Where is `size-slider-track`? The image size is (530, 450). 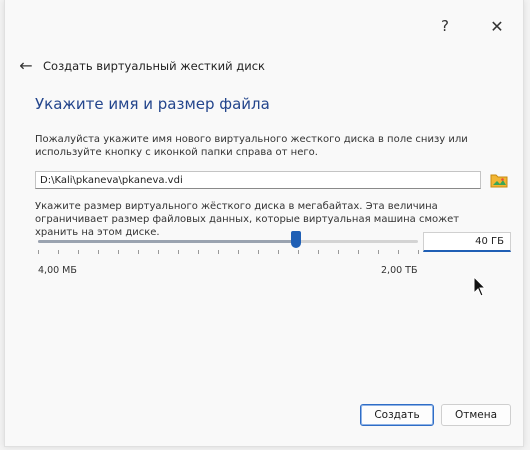 size-slider-track is located at coordinates (228, 241).